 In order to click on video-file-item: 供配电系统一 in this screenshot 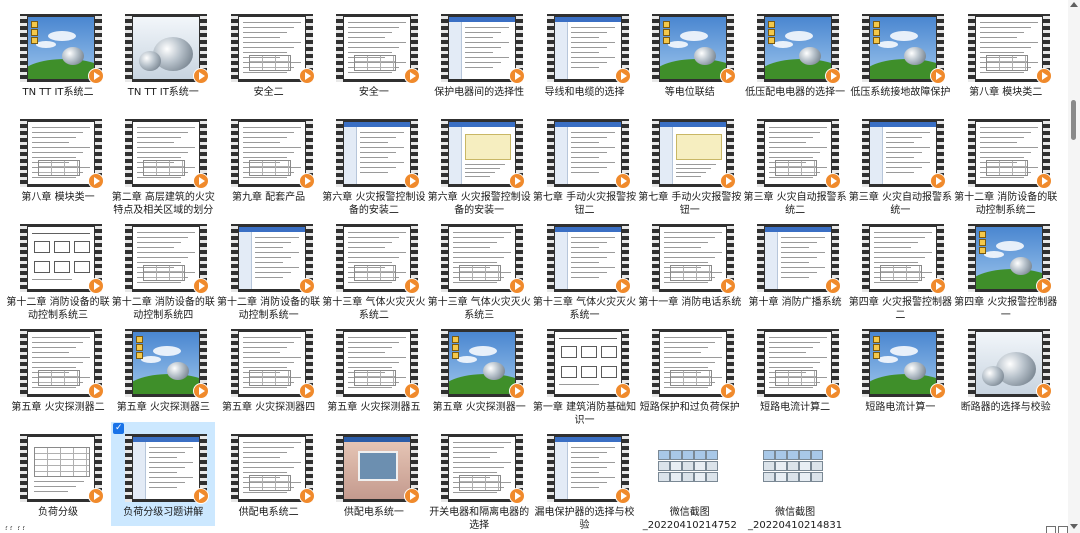, I will do `click(374, 474)`.